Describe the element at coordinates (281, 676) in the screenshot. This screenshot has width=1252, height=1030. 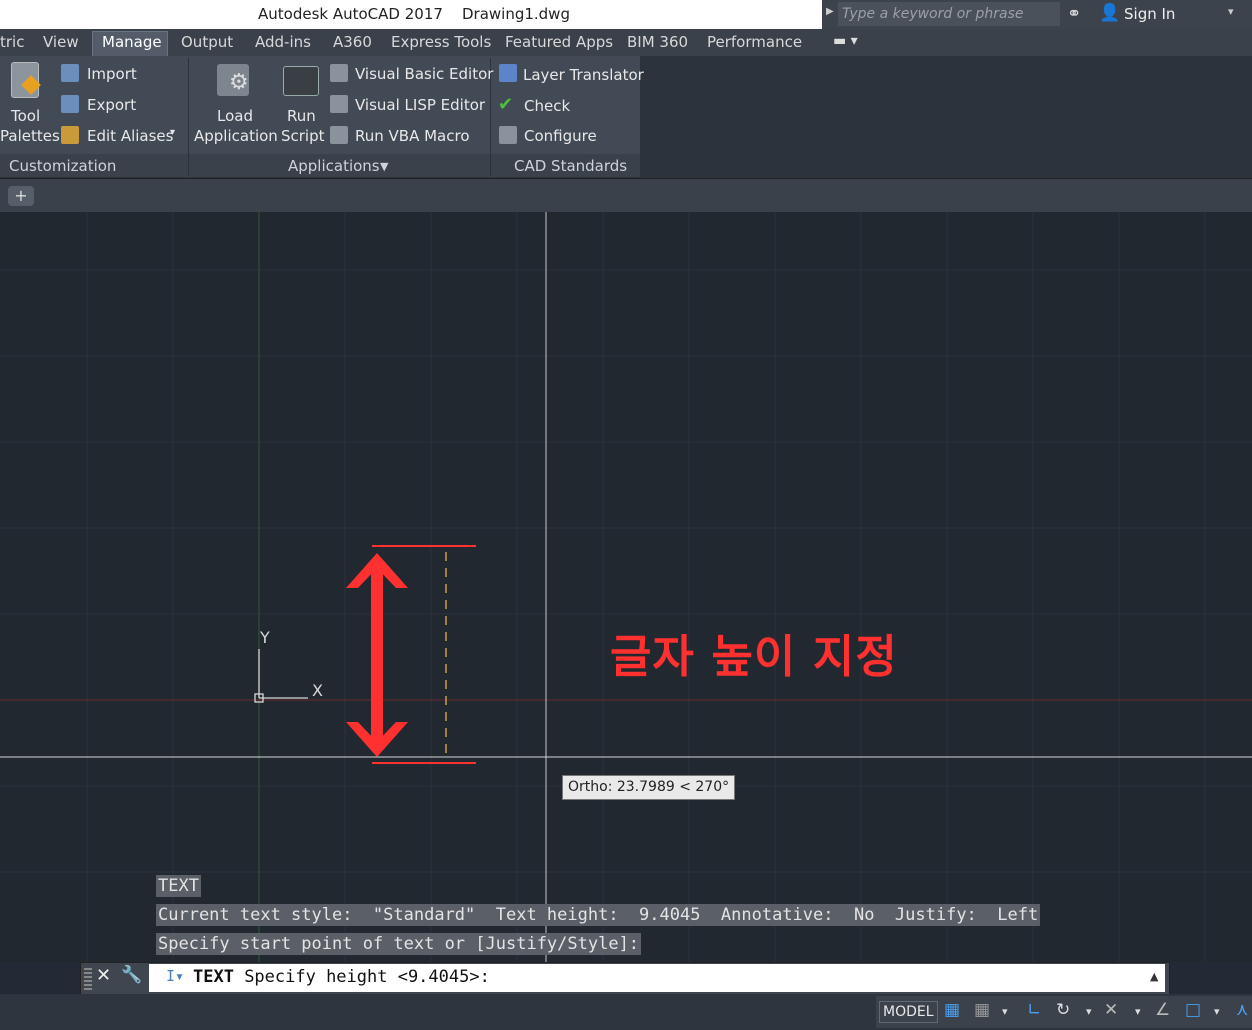
I see `ucs-icon` at that location.